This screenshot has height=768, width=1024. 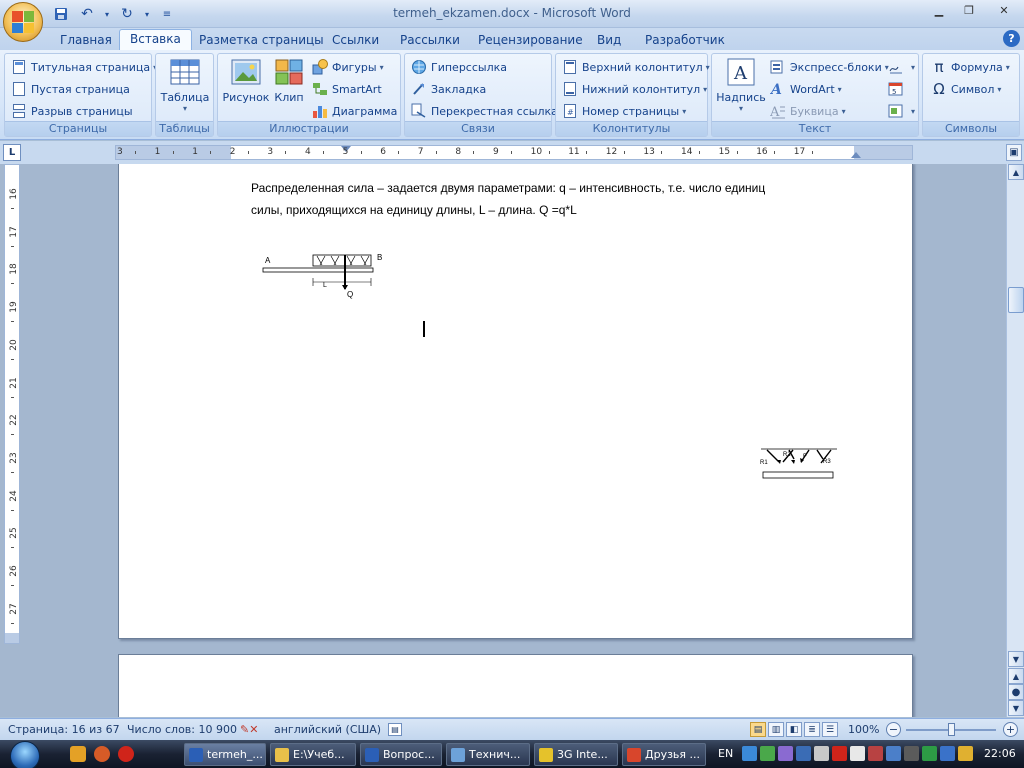 What do you see at coordinates (634, 89) in the screenshot?
I see `footer-button: Нижний колонтитул ▾` at bounding box center [634, 89].